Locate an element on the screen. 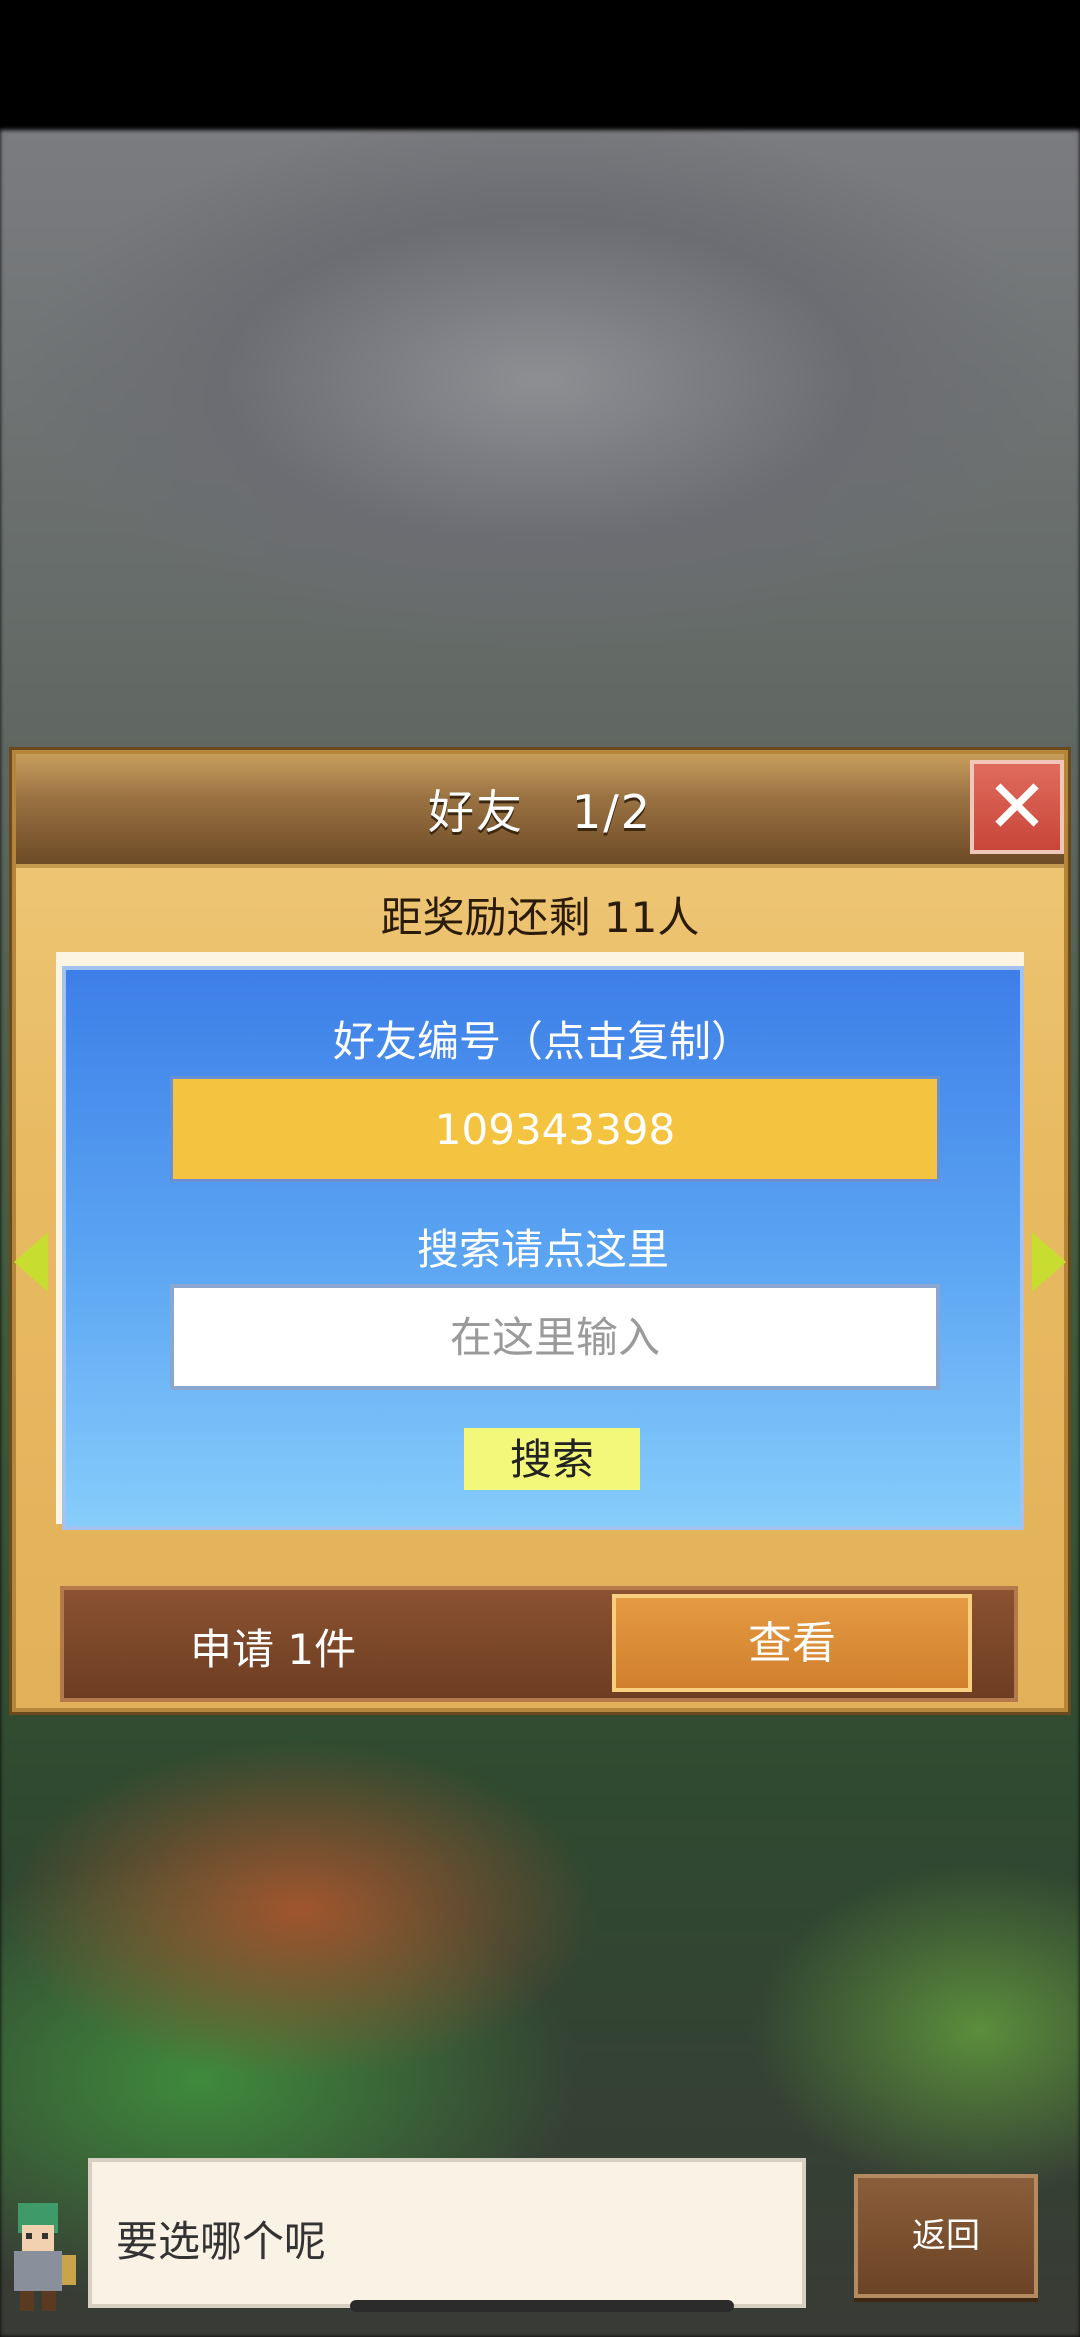  request-count-text: 申请 1件 is located at coordinates (273, 1649).